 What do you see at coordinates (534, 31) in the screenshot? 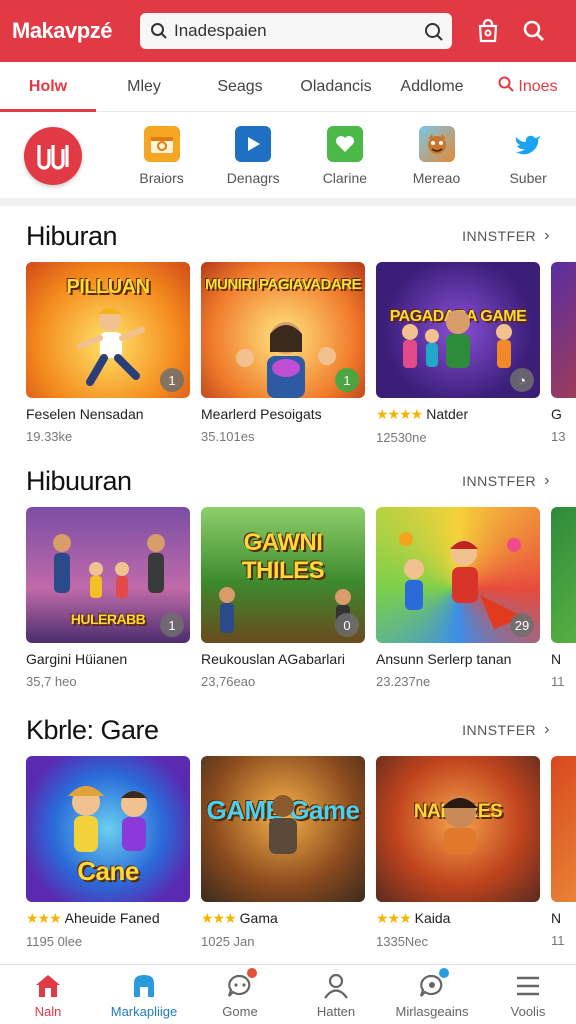
I see `search-icon` at bounding box center [534, 31].